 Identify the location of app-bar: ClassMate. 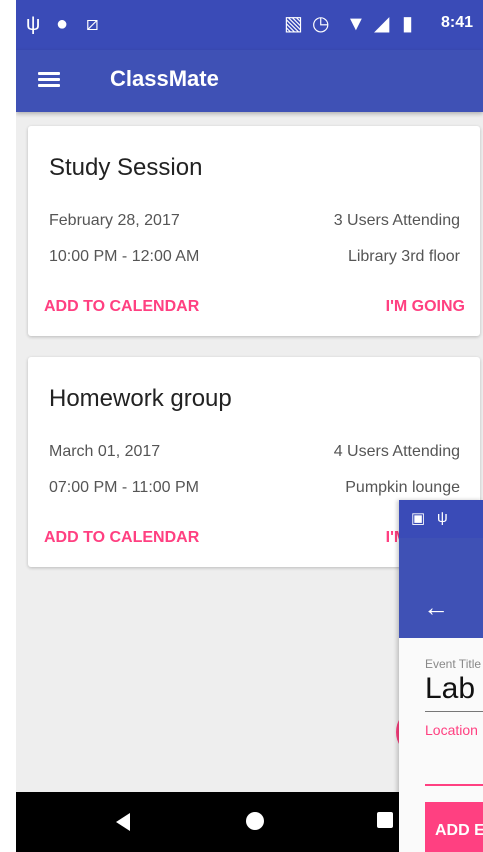
(249, 81).